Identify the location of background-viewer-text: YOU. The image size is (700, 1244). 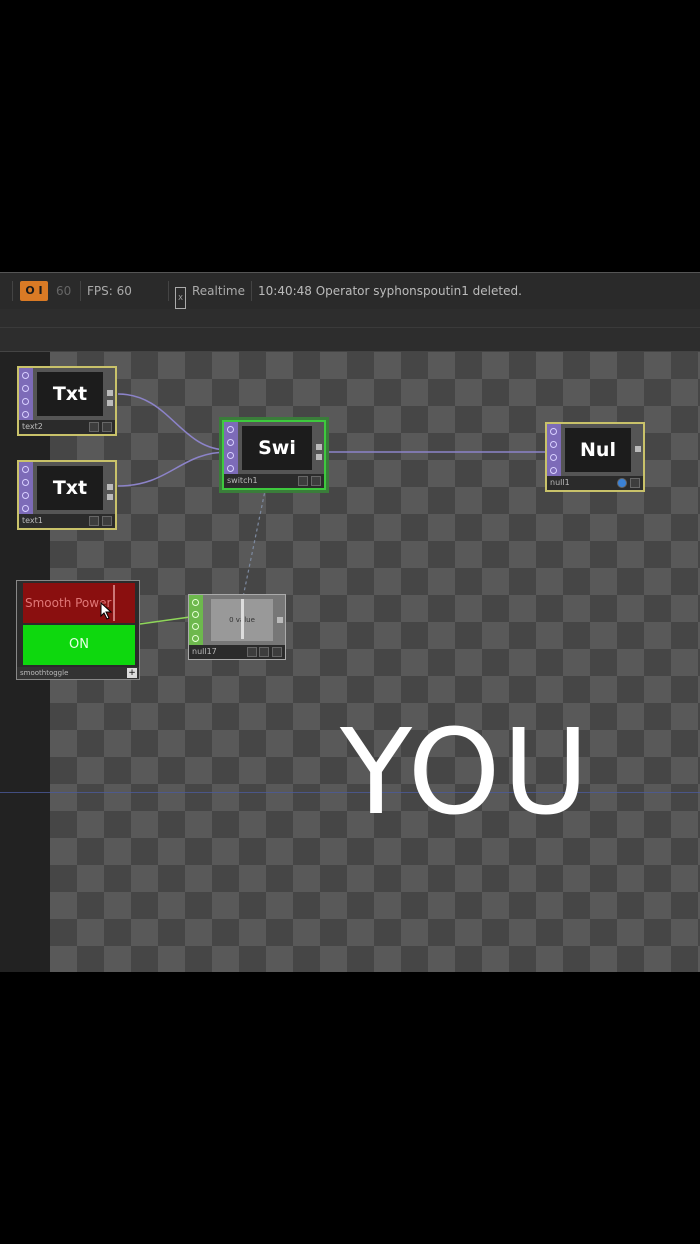
(465, 772).